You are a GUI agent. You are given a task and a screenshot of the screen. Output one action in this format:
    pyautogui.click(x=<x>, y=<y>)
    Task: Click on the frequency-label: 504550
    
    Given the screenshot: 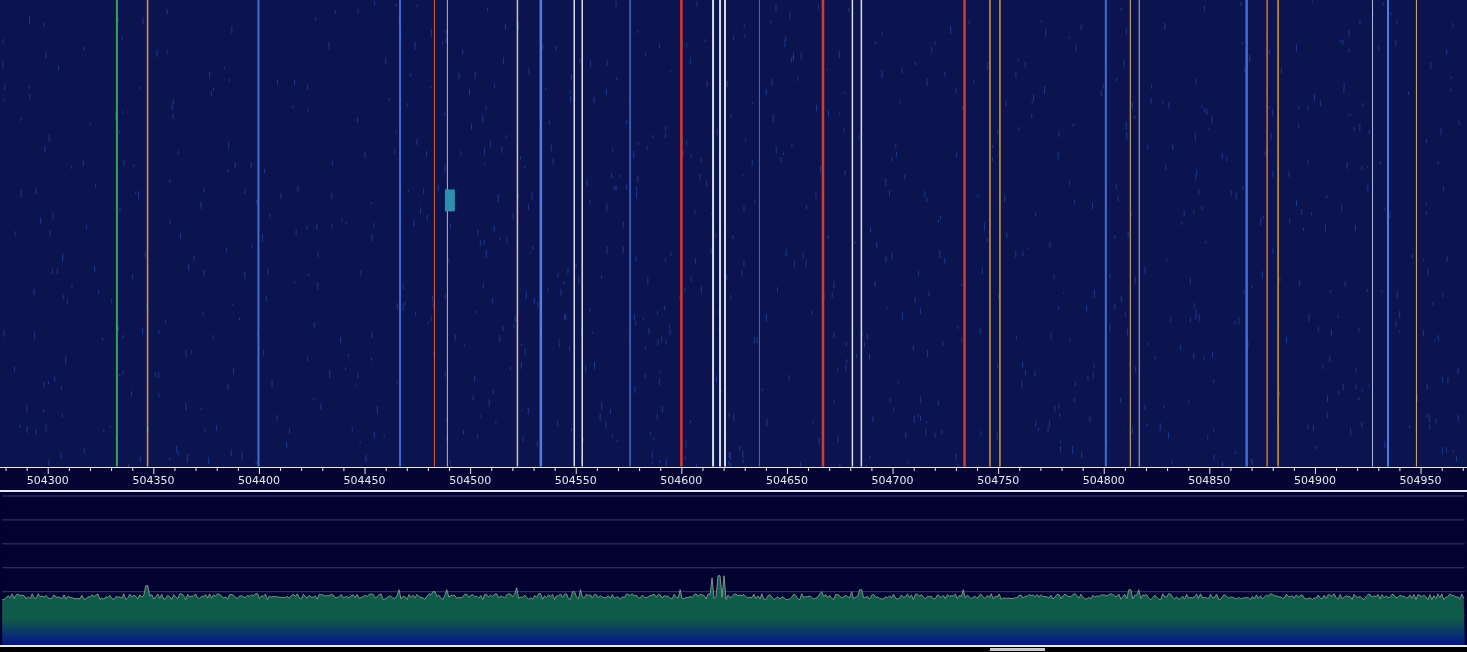 What is the action you would take?
    pyautogui.click(x=575, y=480)
    